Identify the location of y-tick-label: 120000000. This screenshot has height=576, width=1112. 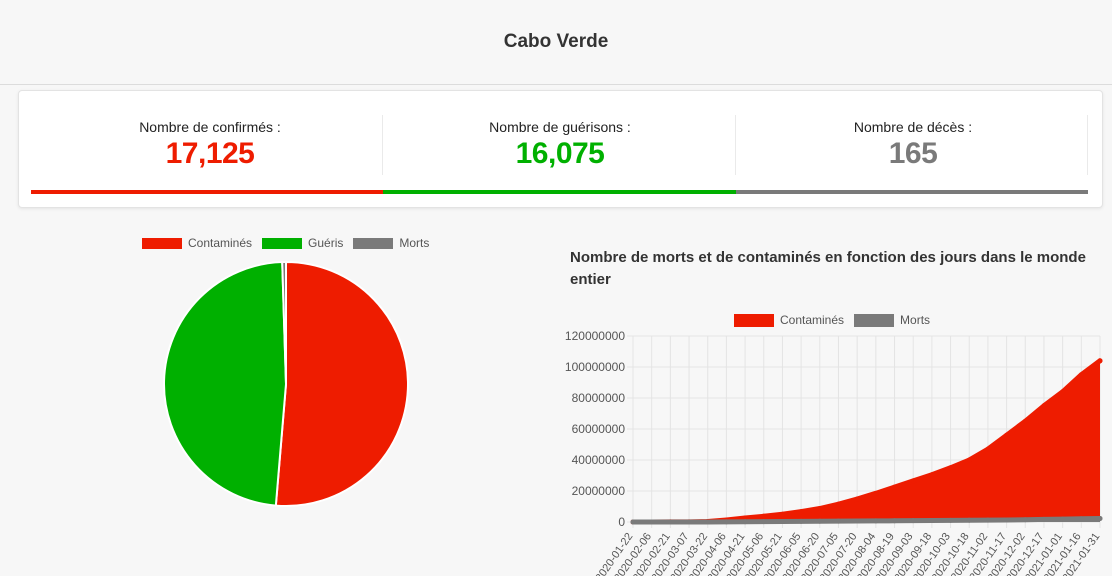
(595, 336).